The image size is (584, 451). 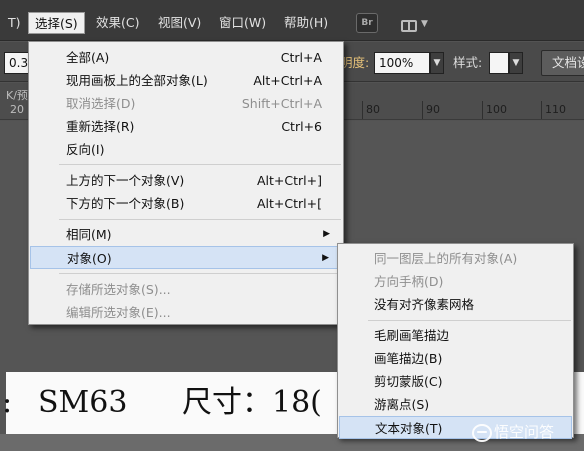 I want to click on menu-item-label: 游离点(S), so click(x=402, y=404).